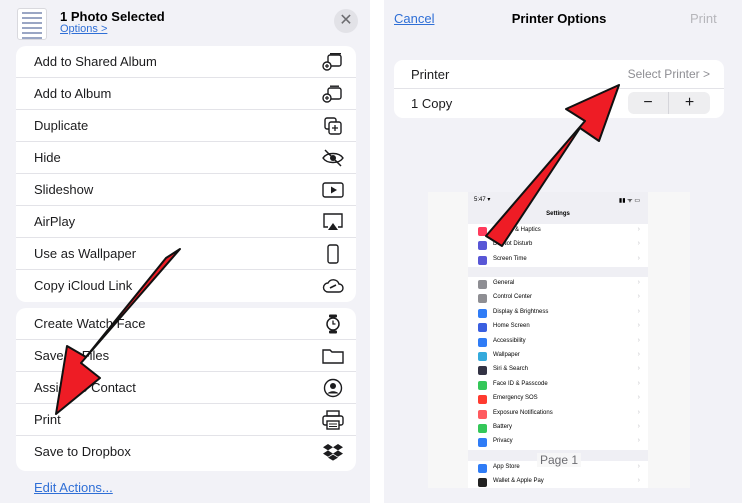 The image size is (742, 503). Describe the element at coordinates (85, 253) in the screenshot. I see `action-label: Use as Wallpaper` at that location.